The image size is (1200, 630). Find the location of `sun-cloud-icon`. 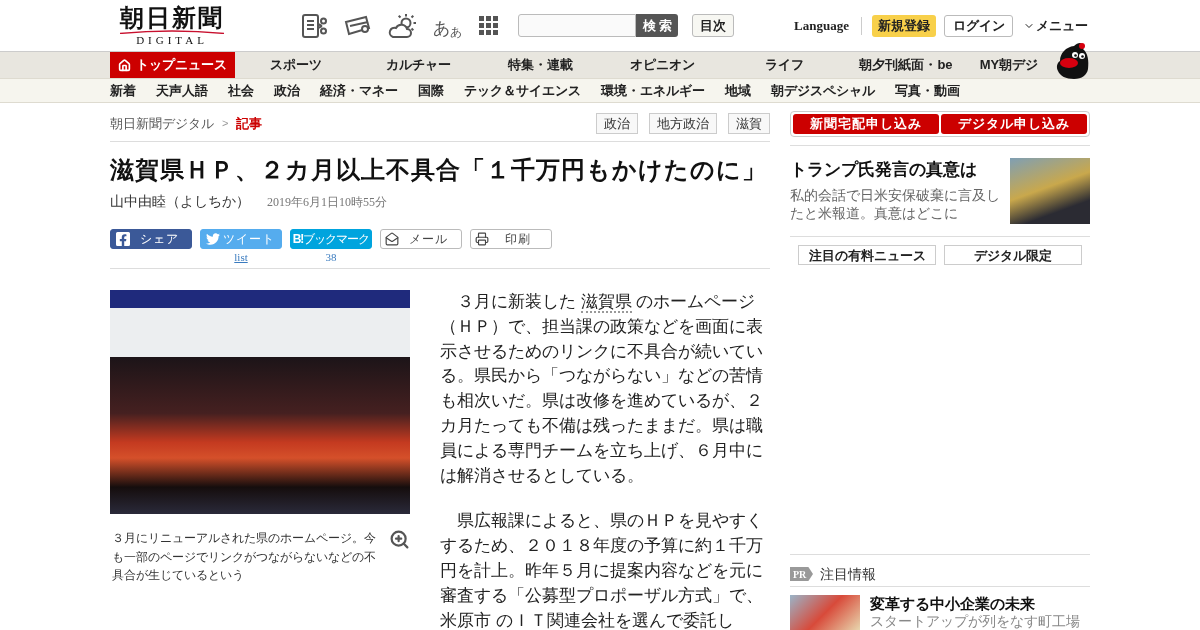

sun-cloud-icon is located at coordinates (402, 25).